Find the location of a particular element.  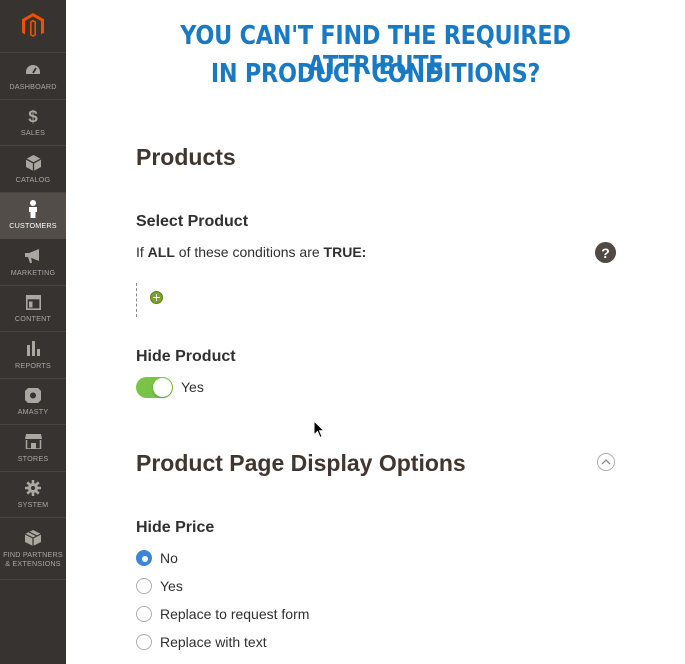

person-icon is located at coordinates (33, 209).